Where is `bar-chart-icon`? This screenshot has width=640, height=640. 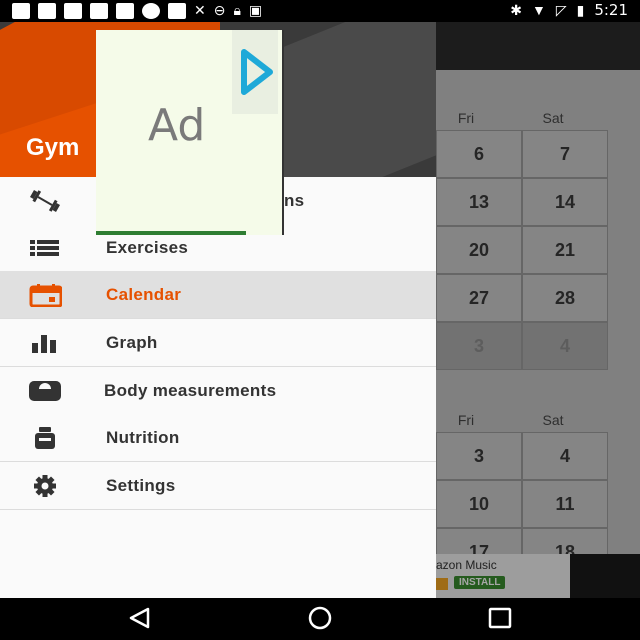
bar-chart-icon is located at coordinates (45, 343).